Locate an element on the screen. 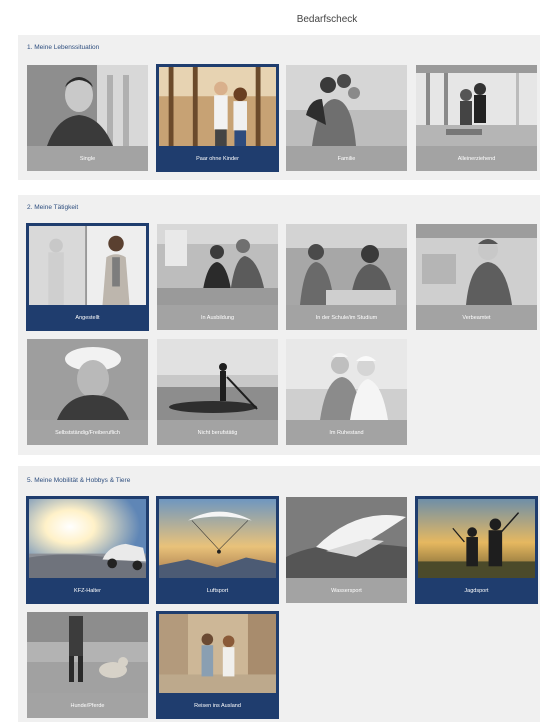 Image resolution: width=540 pixels, height=722 pixels. card-label: Single is located at coordinates (87, 158).